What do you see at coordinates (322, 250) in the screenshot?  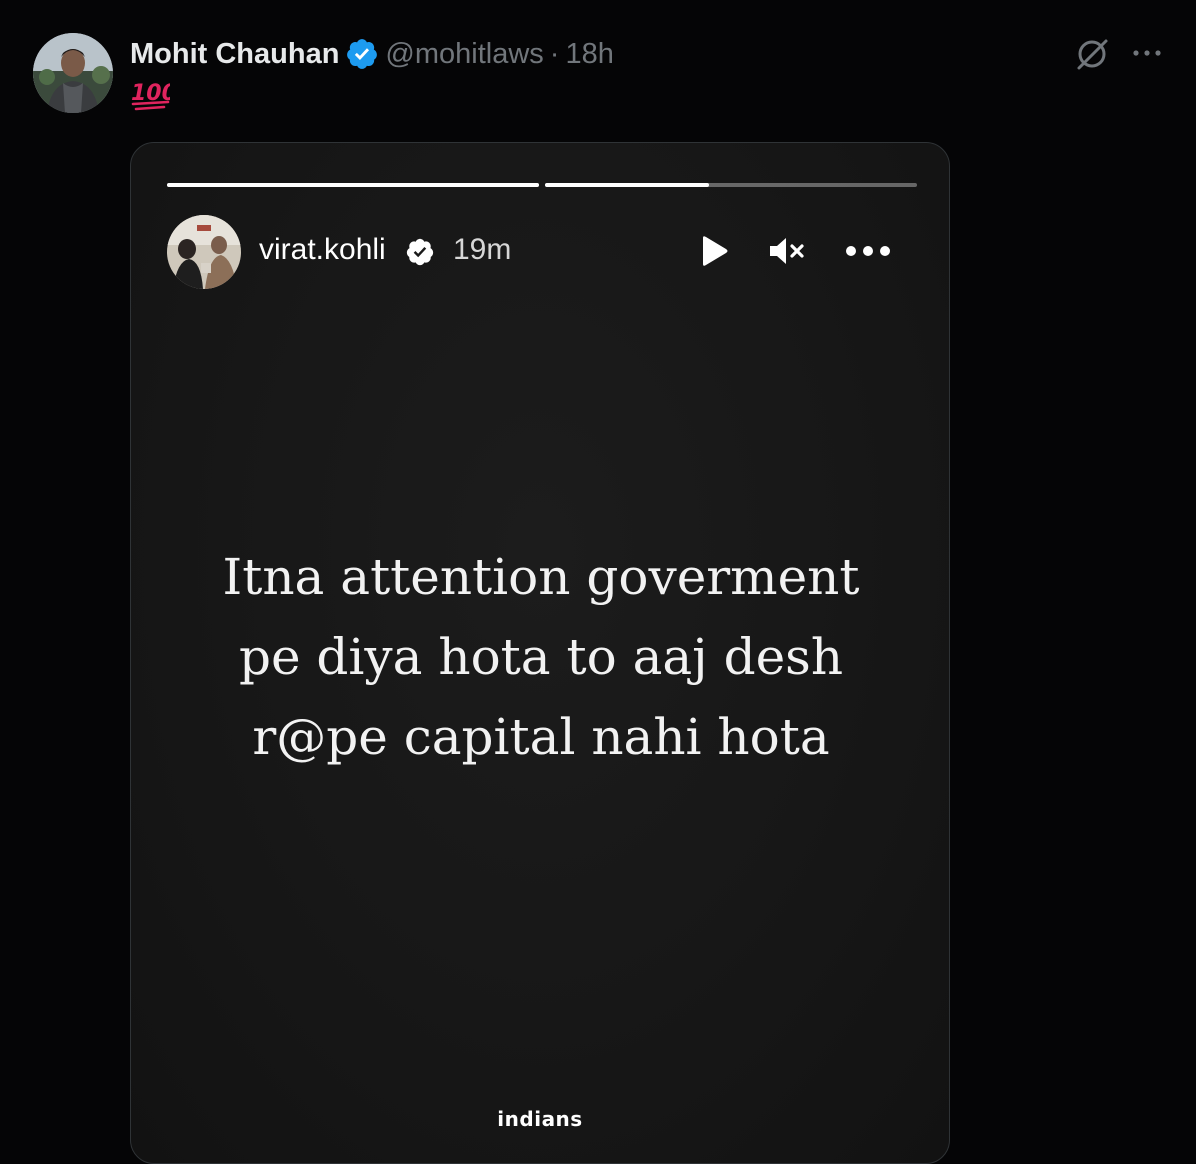 I see `story-username: virat.kohli` at bounding box center [322, 250].